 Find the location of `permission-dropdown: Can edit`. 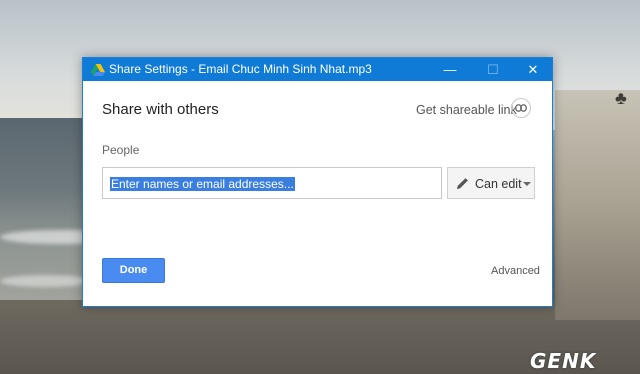

permission-dropdown: Can edit is located at coordinates (491, 183).